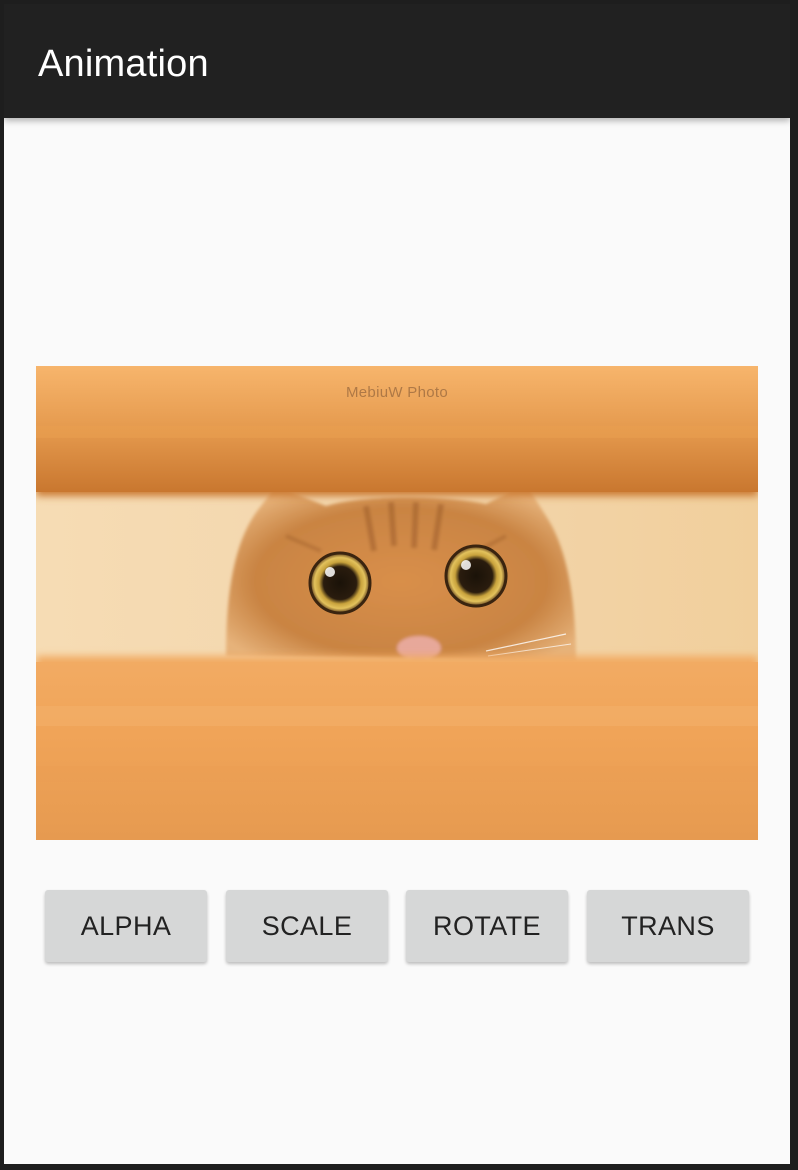 Image resolution: width=798 pixels, height=1170 pixels. What do you see at coordinates (487, 926) in the screenshot?
I see `rotate-button: ROTATE` at bounding box center [487, 926].